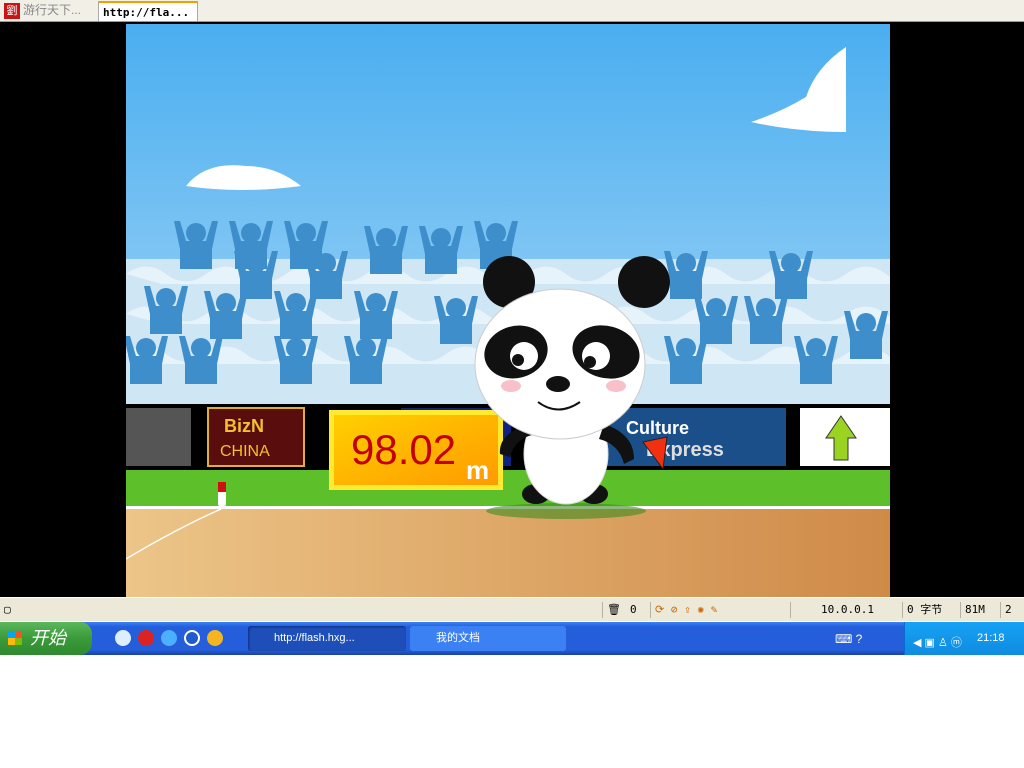  What do you see at coordinates (192, 638) in the screenshot?
I see `quicklaunch-maxthon-icon` at bounding box center [192, 638].